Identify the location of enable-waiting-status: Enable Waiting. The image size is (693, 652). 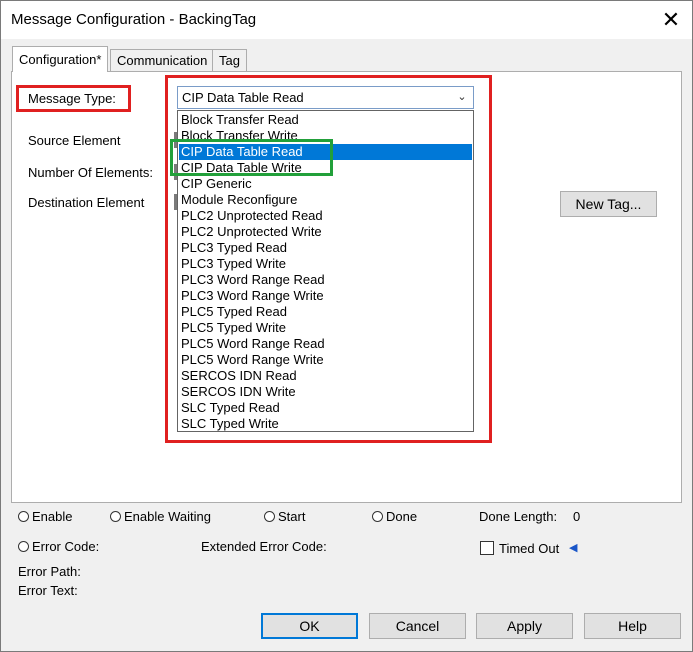
(160, 516).